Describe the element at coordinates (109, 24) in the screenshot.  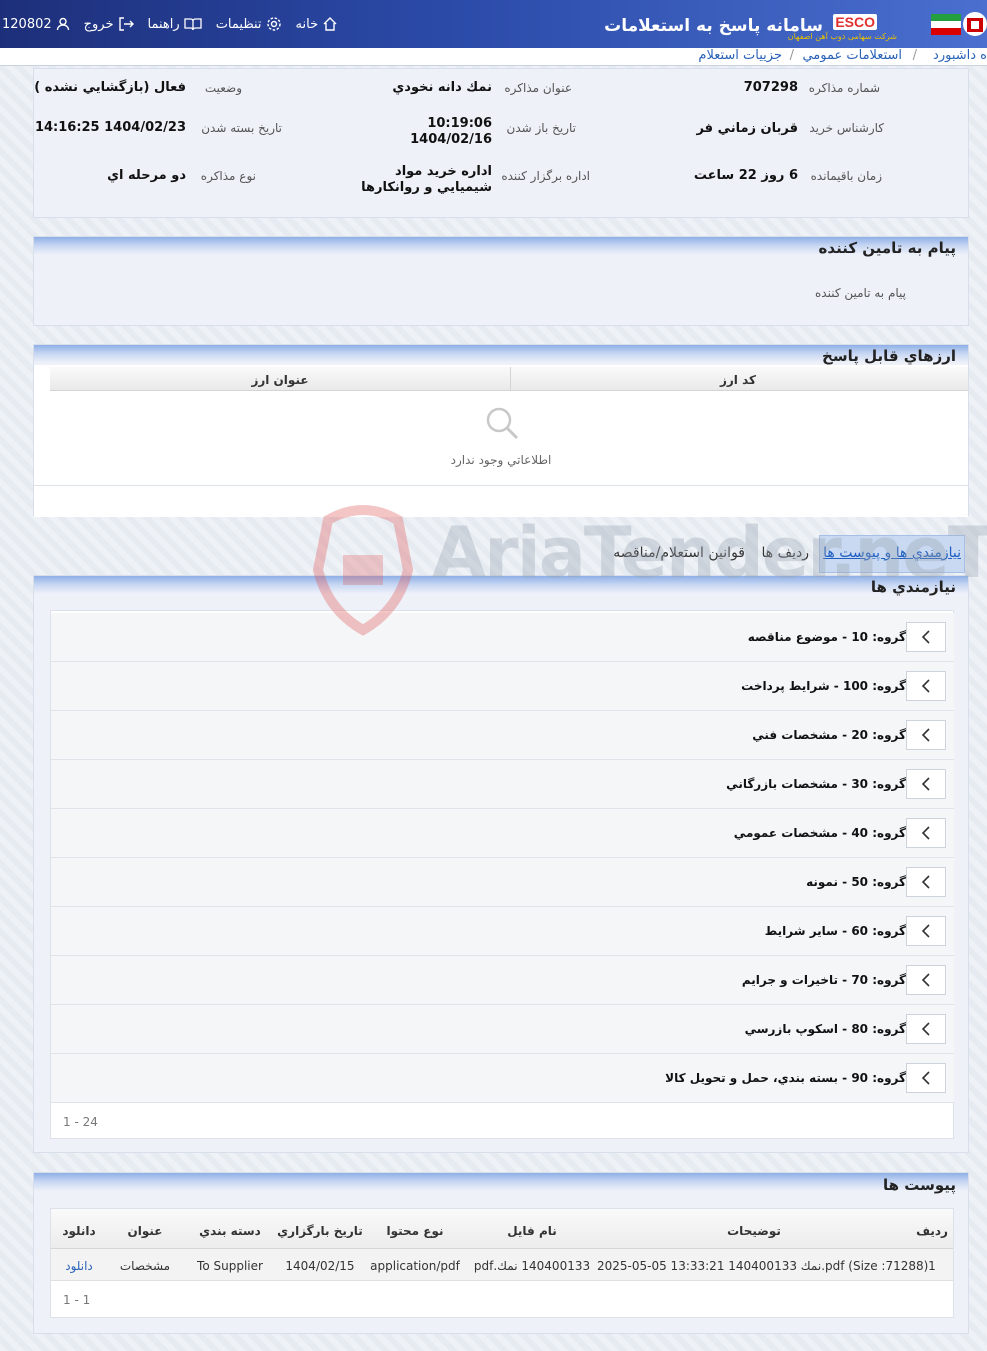
I see `logout-button: خروج` at that location.